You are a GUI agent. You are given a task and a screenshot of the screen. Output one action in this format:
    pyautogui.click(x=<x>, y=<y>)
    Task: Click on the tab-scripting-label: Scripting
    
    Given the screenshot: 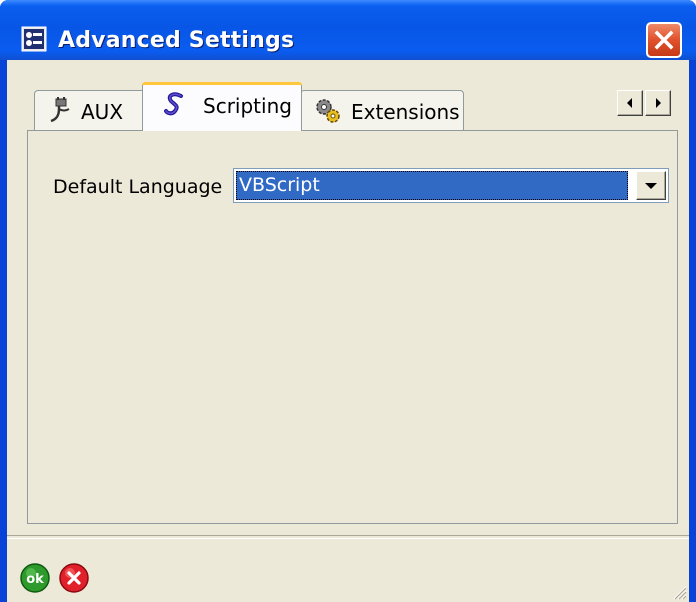 What is the action you would take?
    pyautogui.click(x=247, y=106)
    